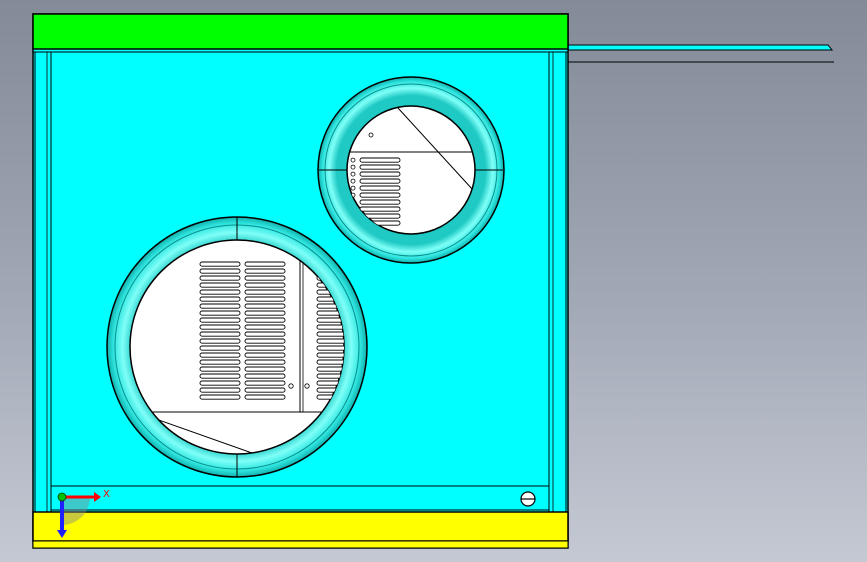 This screenshot has width=867, height=562. I want to click on bottom-rail-base, so click(300, 544).